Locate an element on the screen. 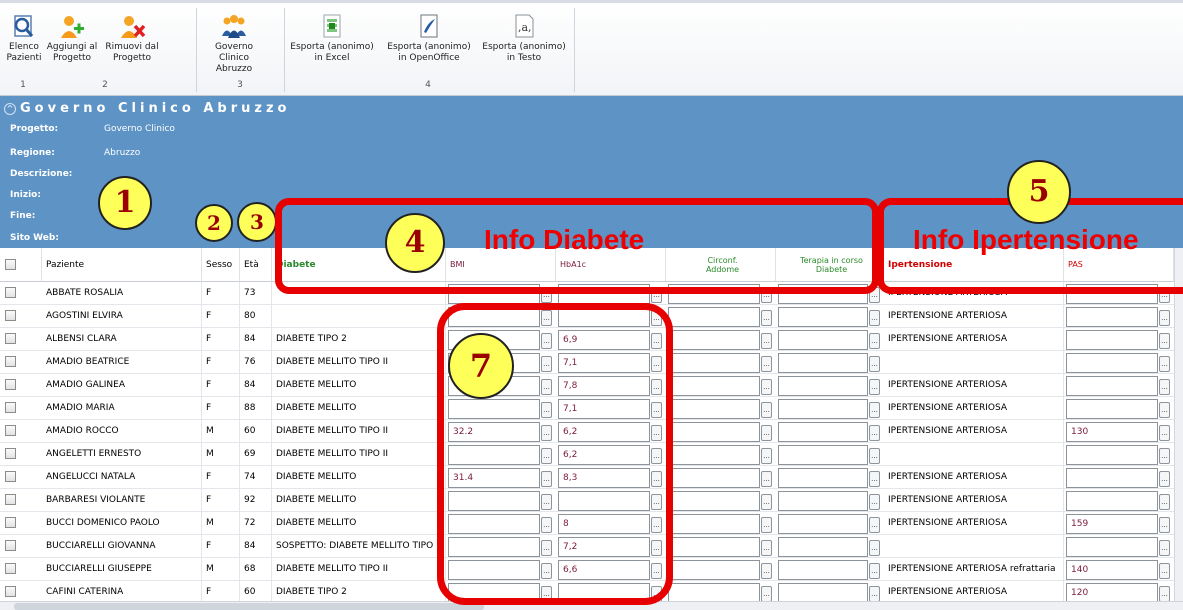 Image resolution: width=1183 pixels, height=610 pixels. aggiungi-al-progetto-button: Aggiungi al Progetto is located at coordinates (72, 39).